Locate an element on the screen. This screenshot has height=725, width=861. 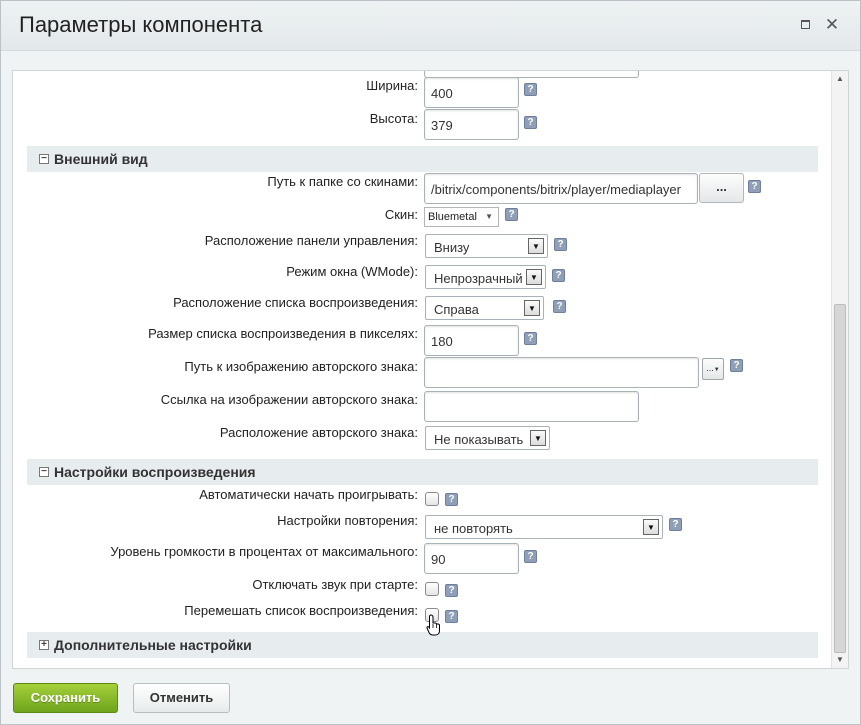
volume-input: 90 is located at coordinates (471, 558).